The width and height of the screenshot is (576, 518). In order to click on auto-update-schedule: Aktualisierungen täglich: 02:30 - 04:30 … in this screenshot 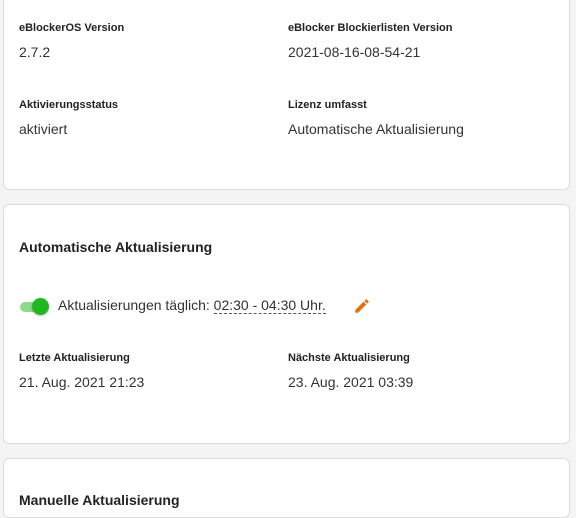, I will do `click(192, 305)`.